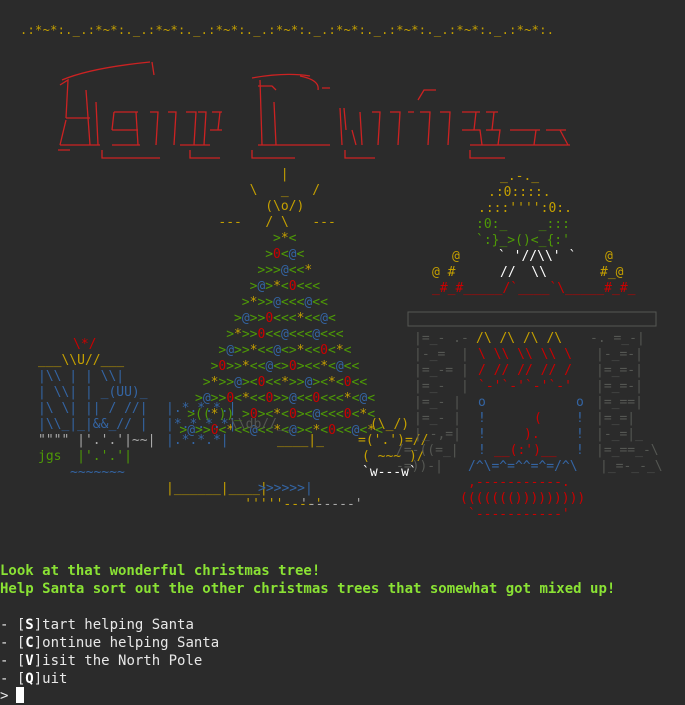 This screenshot has height=705, width=685. Describe the element at coordinates (285, 238) in the screenshot. I see `tree-line: >*<` at that location.